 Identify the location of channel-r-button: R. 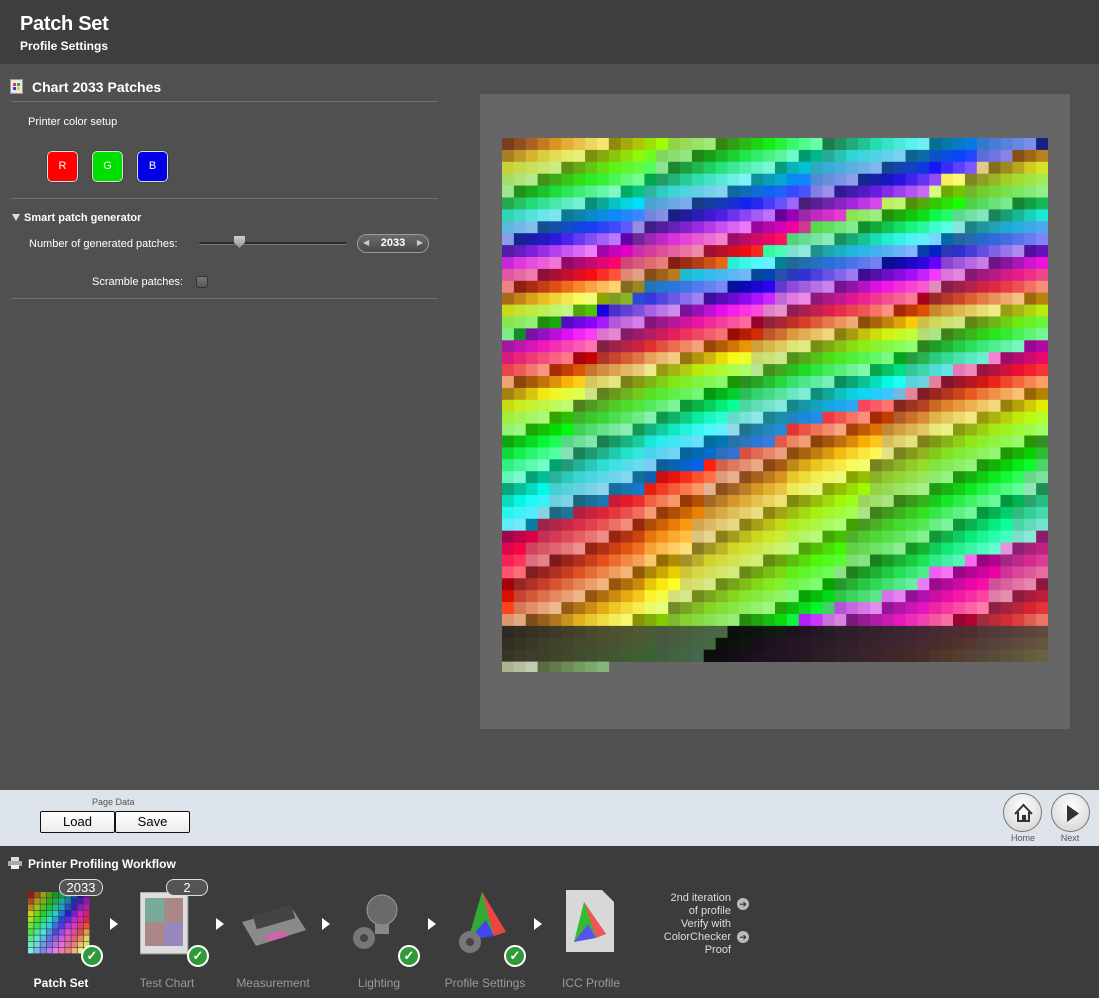
(62, 166).